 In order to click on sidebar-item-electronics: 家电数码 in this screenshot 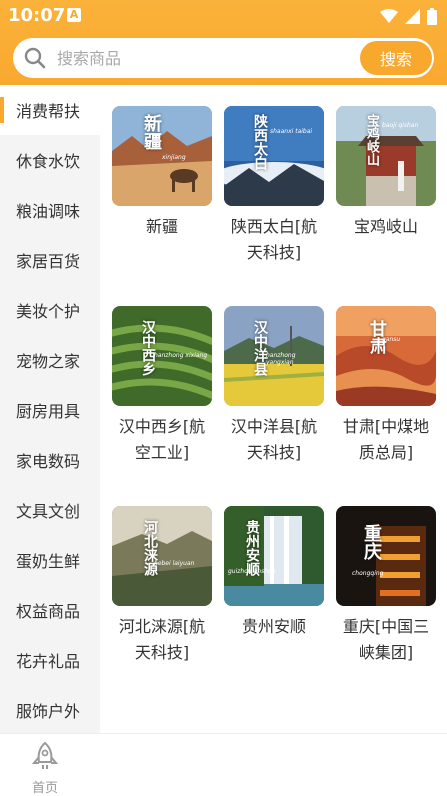, I will do `click(50, 460)`.